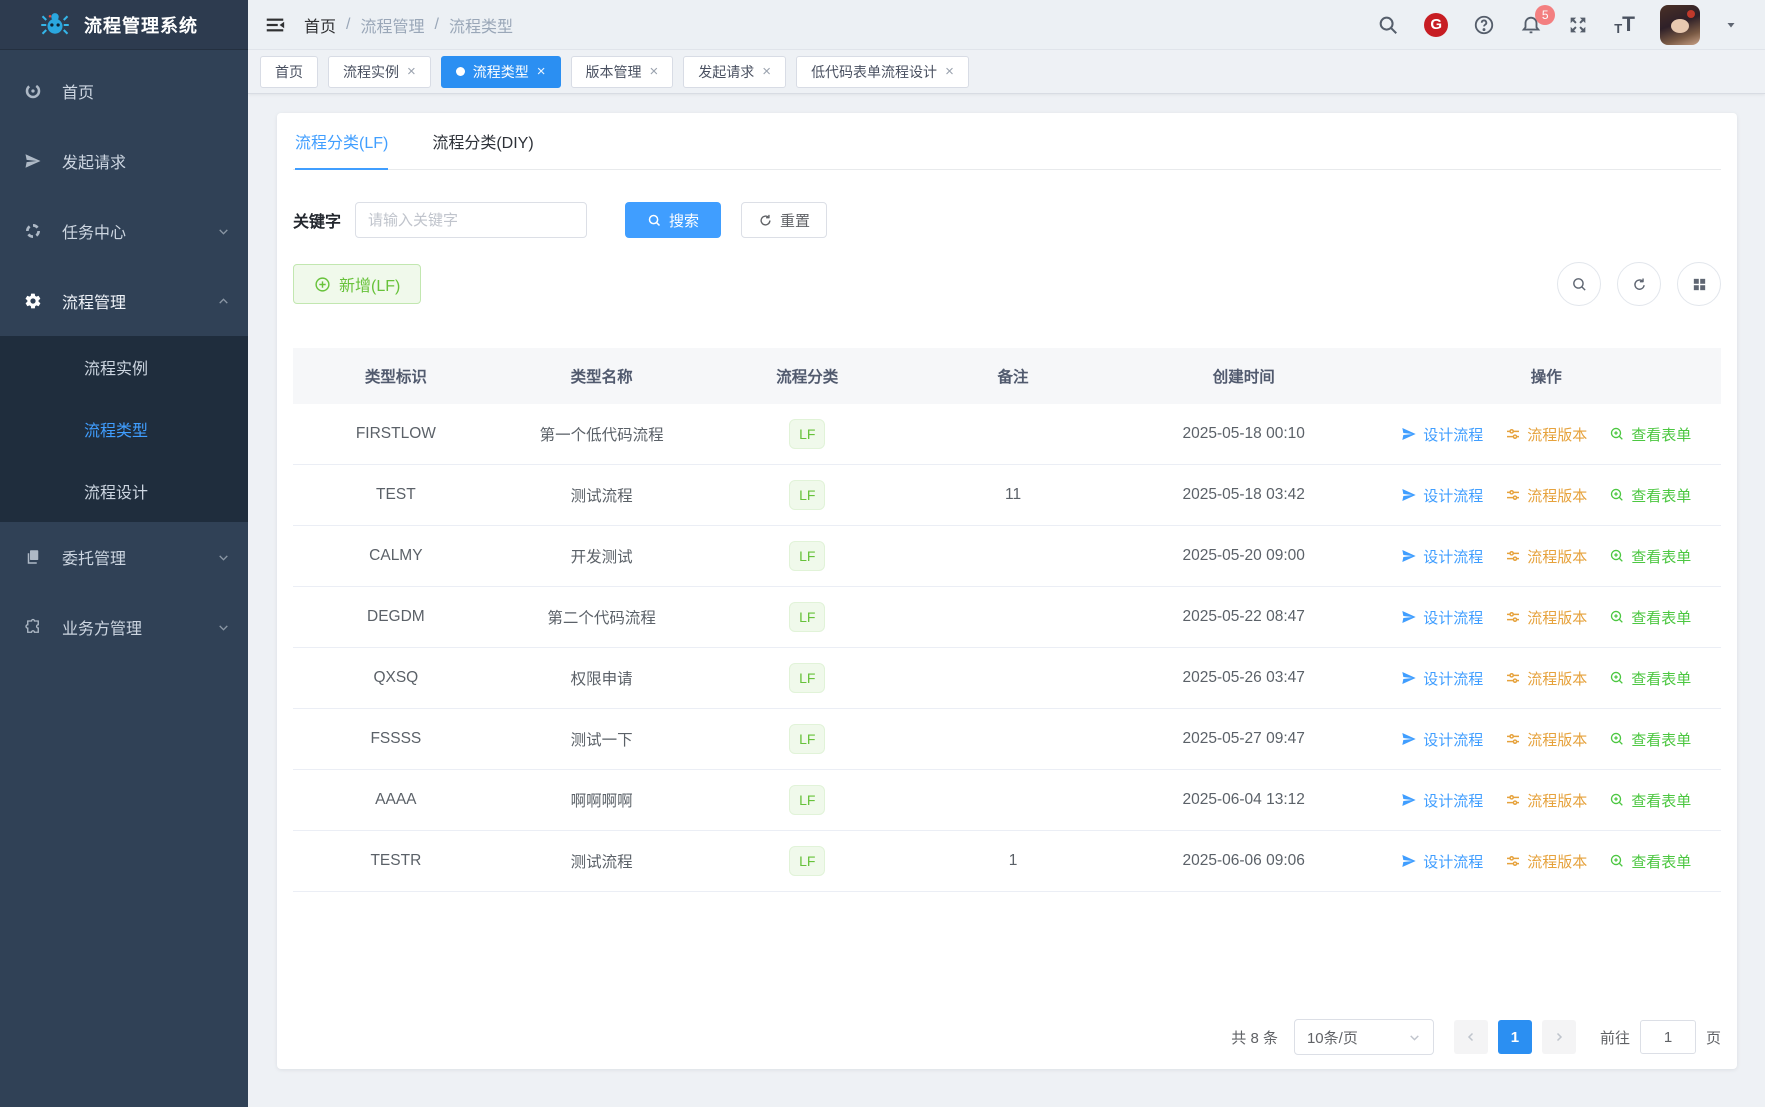 The image size is (1765, 1107). I want to click on sidebar-item-label: 发起请求, so click(94, 163).